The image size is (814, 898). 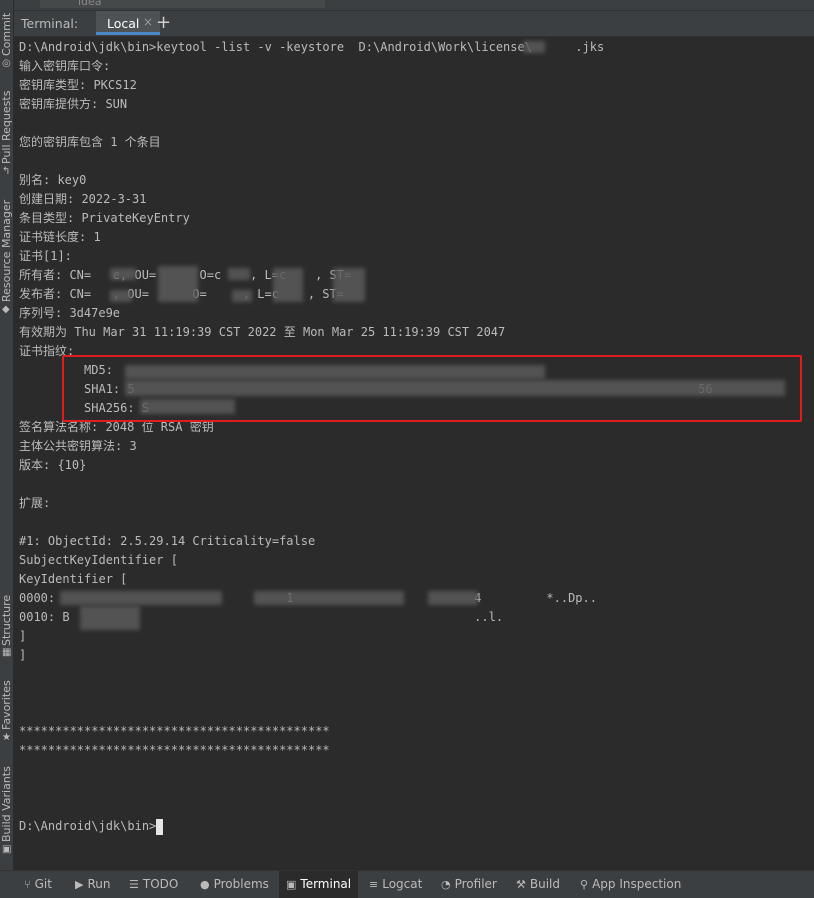 I want to click on rail-build-variants-label: Build Variants, so click(x=6, y=804).